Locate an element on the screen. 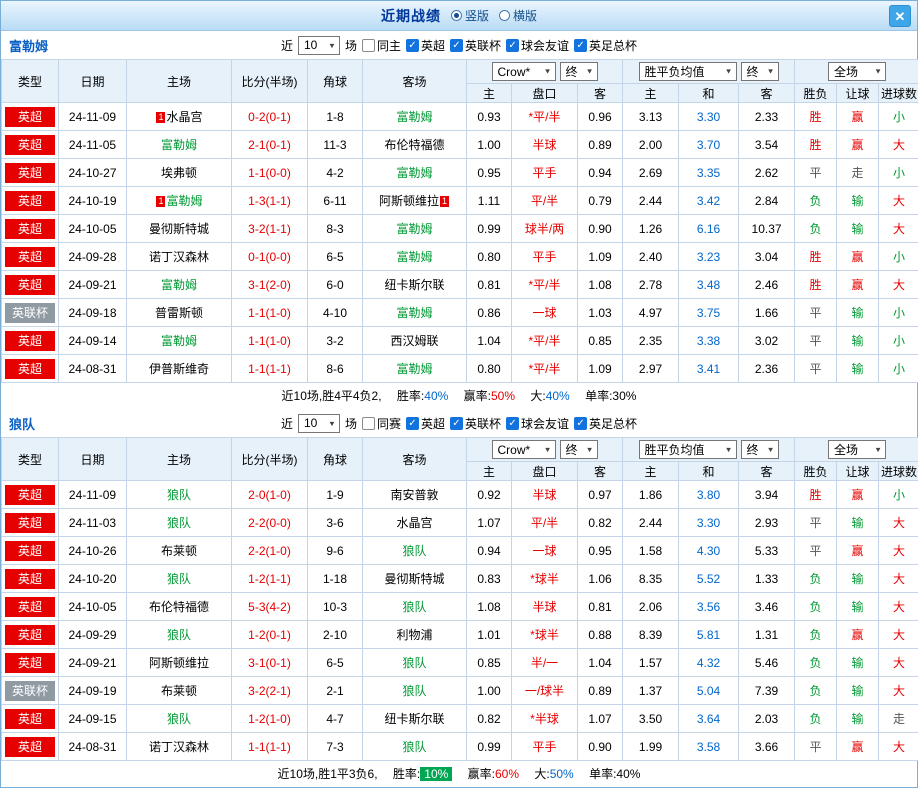  away-team-cell: 利物浦 is located at coordinates (415, 635).